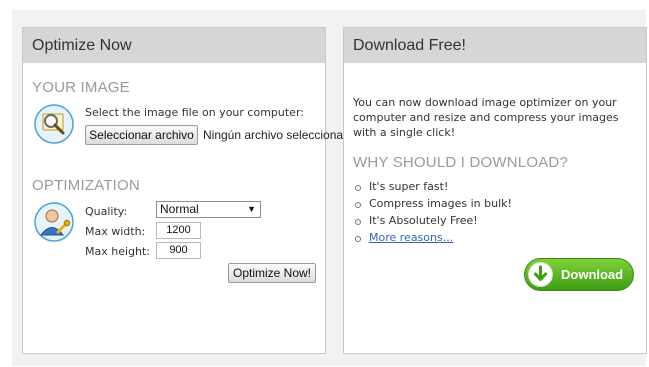 This screenshot has height=367, width=649. What do you see at coordinates (208, 209) in the screenshot?
I see `quality-select: Normal ▼` at bounding box center [208, 209].